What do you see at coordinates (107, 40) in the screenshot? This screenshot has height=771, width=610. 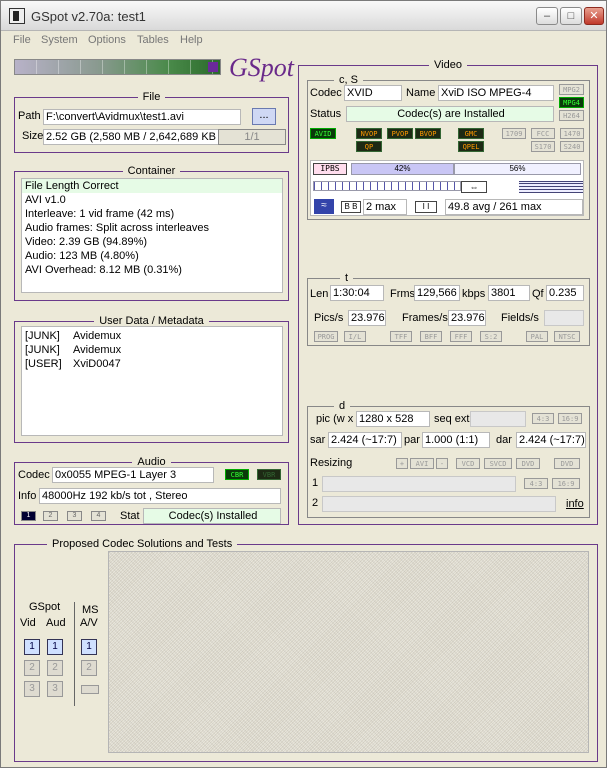 I see `menu-options: Options` at bounding box center [107, 40].